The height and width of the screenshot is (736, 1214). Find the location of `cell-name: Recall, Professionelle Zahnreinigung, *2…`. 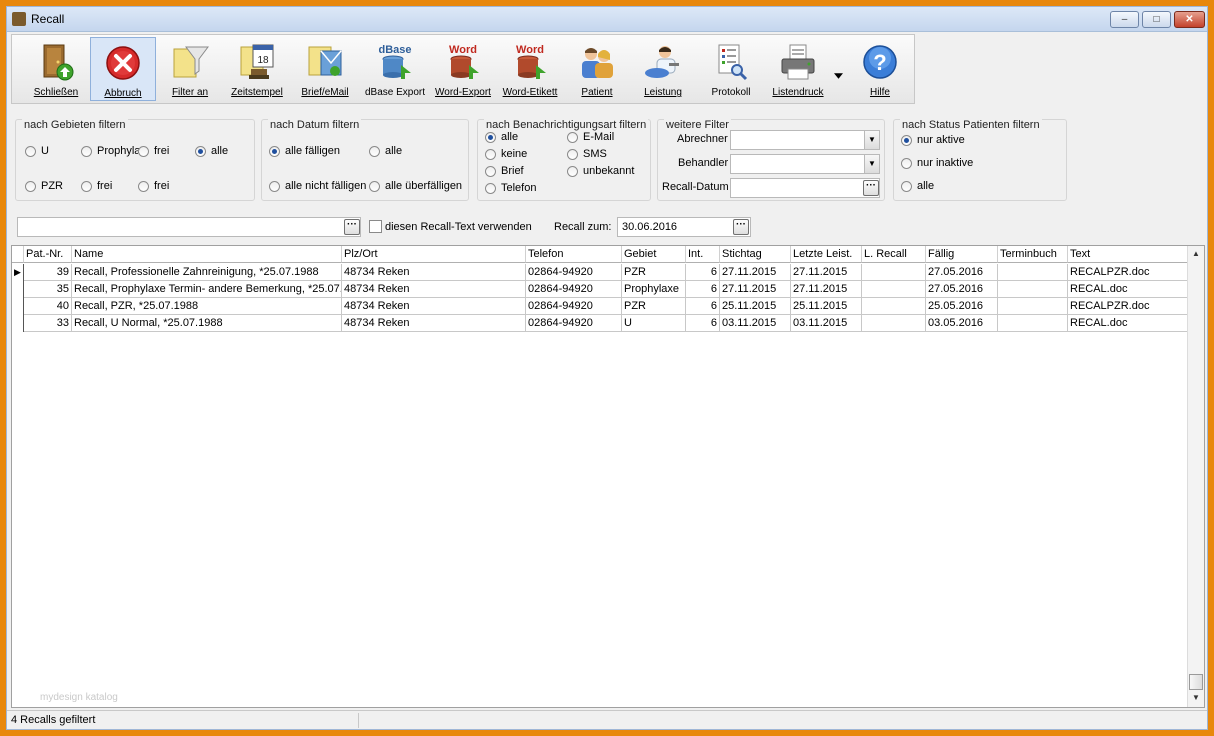

cell-name: Recall, Professionelle Zahnreinigung, *2… is located at coordinates (207, 272).